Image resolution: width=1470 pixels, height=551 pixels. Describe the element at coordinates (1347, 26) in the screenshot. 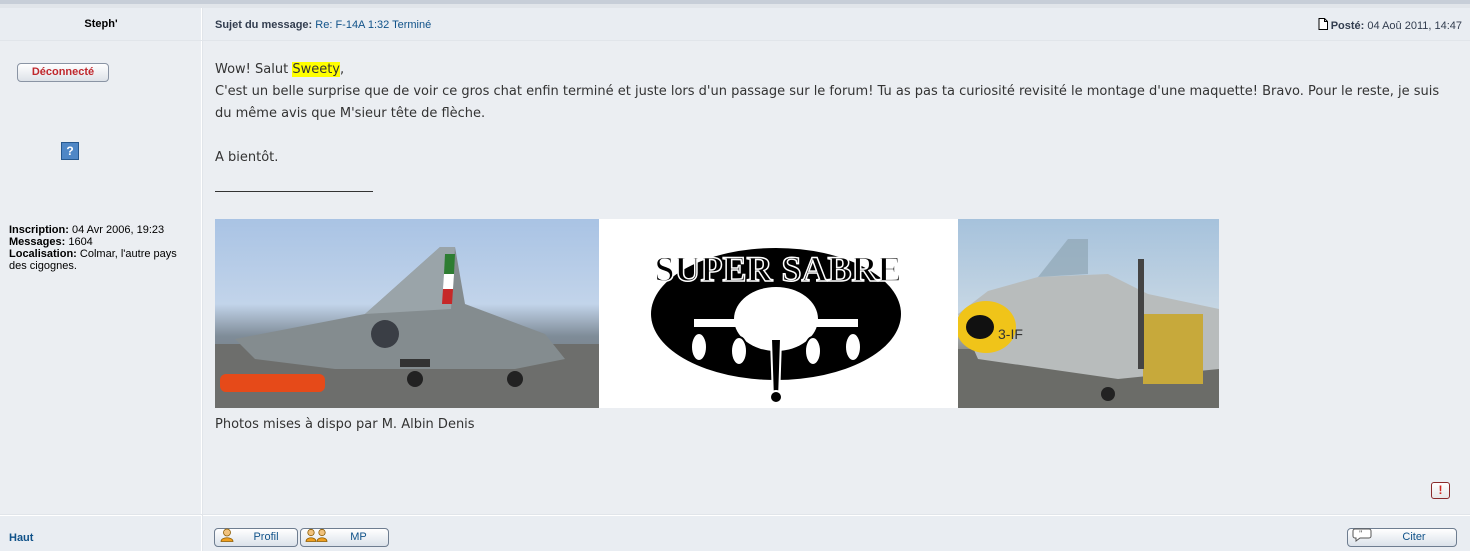

I see `posted-label: Posté:` at that location.